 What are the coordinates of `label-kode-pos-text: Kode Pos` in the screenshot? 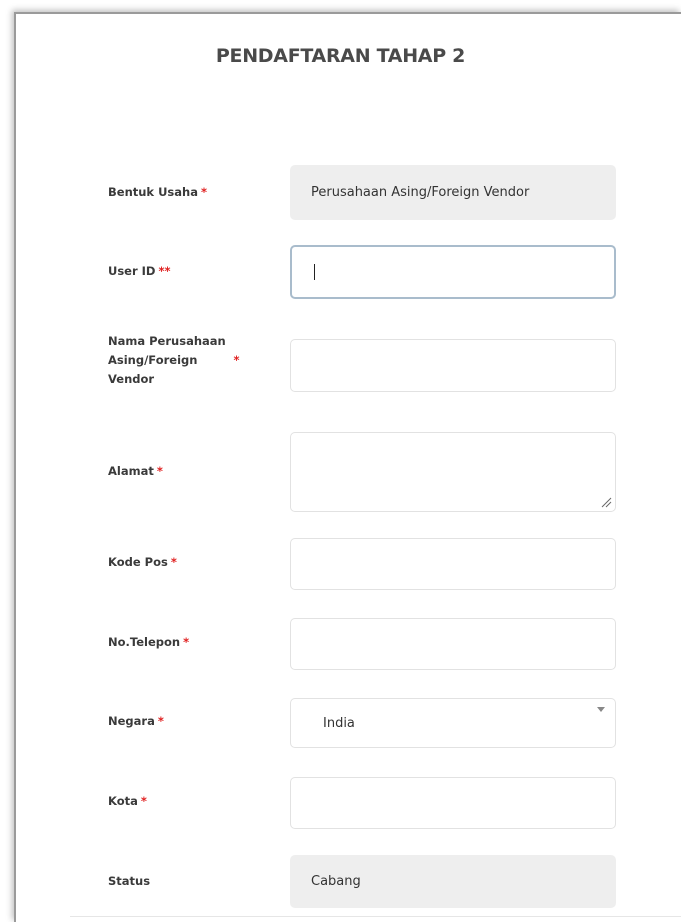 It's located at (138, 562).